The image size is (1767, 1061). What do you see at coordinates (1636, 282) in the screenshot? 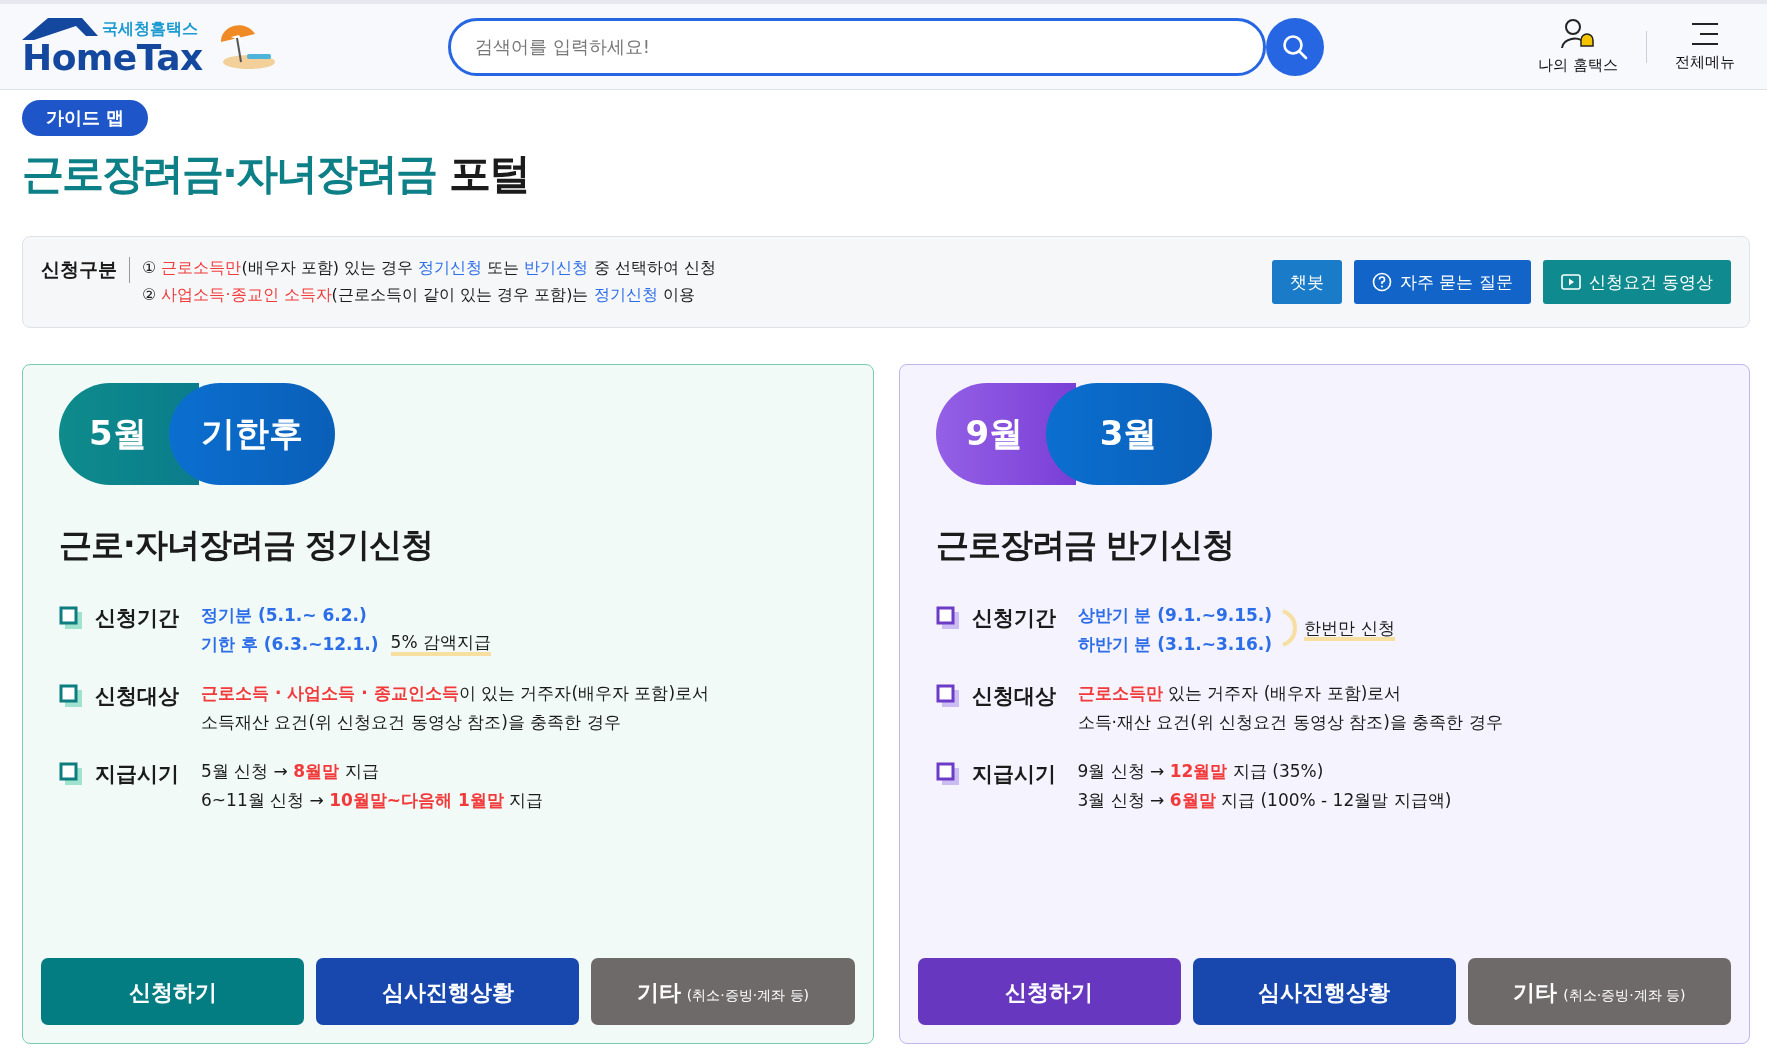
I see `video-button: 신청요건 동영상` at bounding box center [1636, 282].